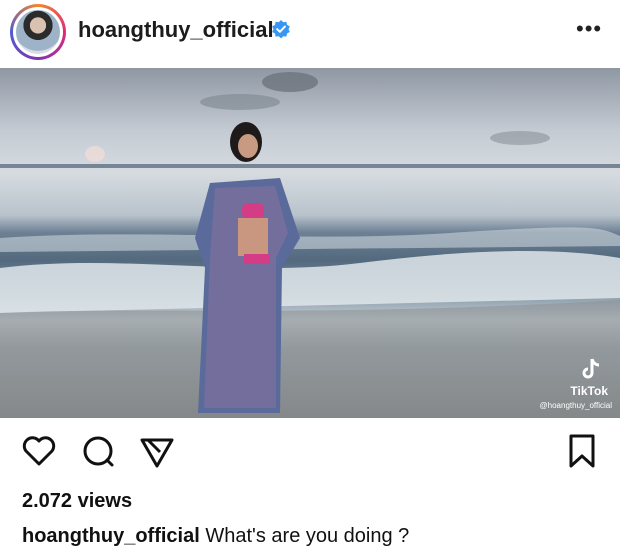 Image resolution: width=620 pixels, height=554 pixels. Describe the element at coordinates (307, 536) in the screenshot. I see `caption-text: What's are you doing ?` at that location.